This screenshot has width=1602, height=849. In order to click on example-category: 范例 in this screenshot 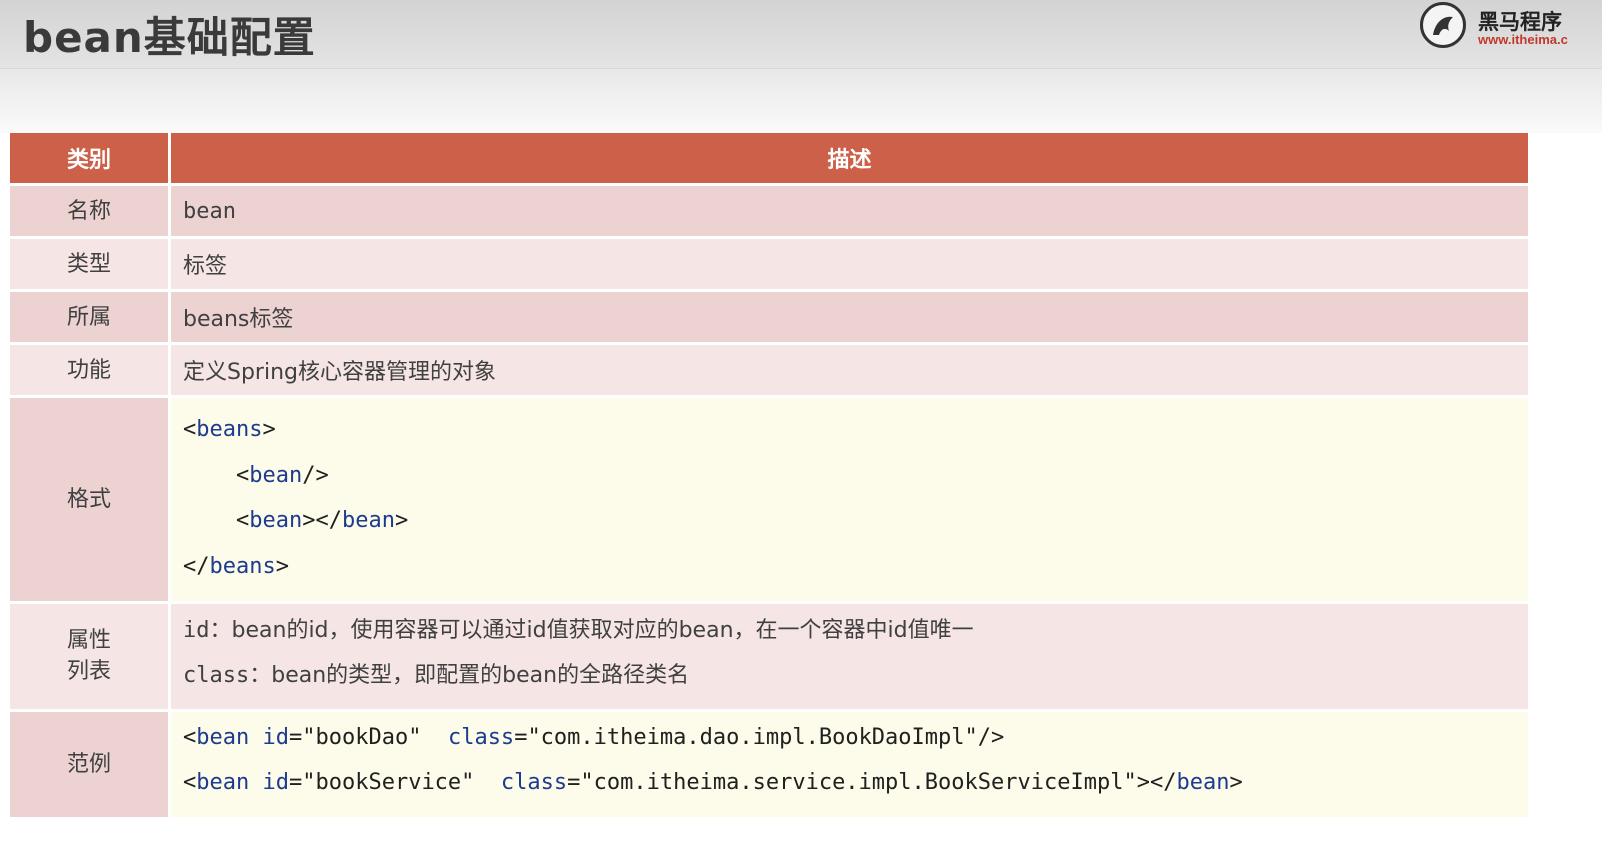, I will do `click(90, 764)`.